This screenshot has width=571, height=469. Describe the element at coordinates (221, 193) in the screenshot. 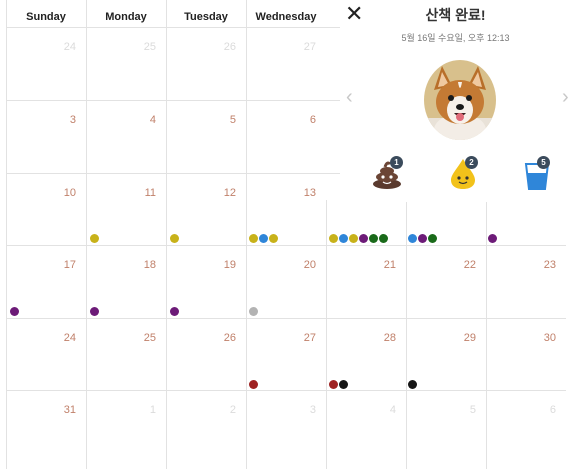

I see `day-number: 12` at that location.